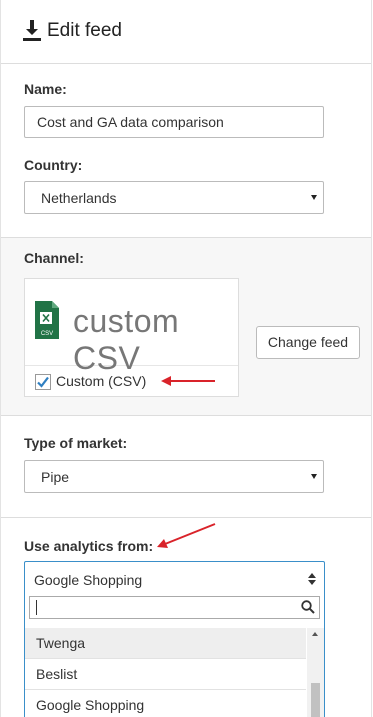 Image resolution: width=373 pixels, height=717 pixels. What do you see at coordinates (174, 122) in the screenshot?
I see `name-input: Cost and GA data comparison` at bounding box center [174, 122].